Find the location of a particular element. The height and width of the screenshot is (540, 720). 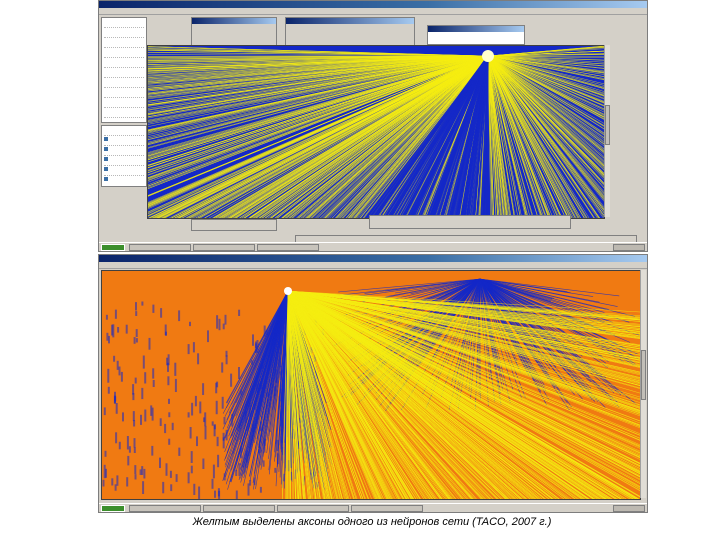

tool-panel-lower is located at coordinates (124, 156).